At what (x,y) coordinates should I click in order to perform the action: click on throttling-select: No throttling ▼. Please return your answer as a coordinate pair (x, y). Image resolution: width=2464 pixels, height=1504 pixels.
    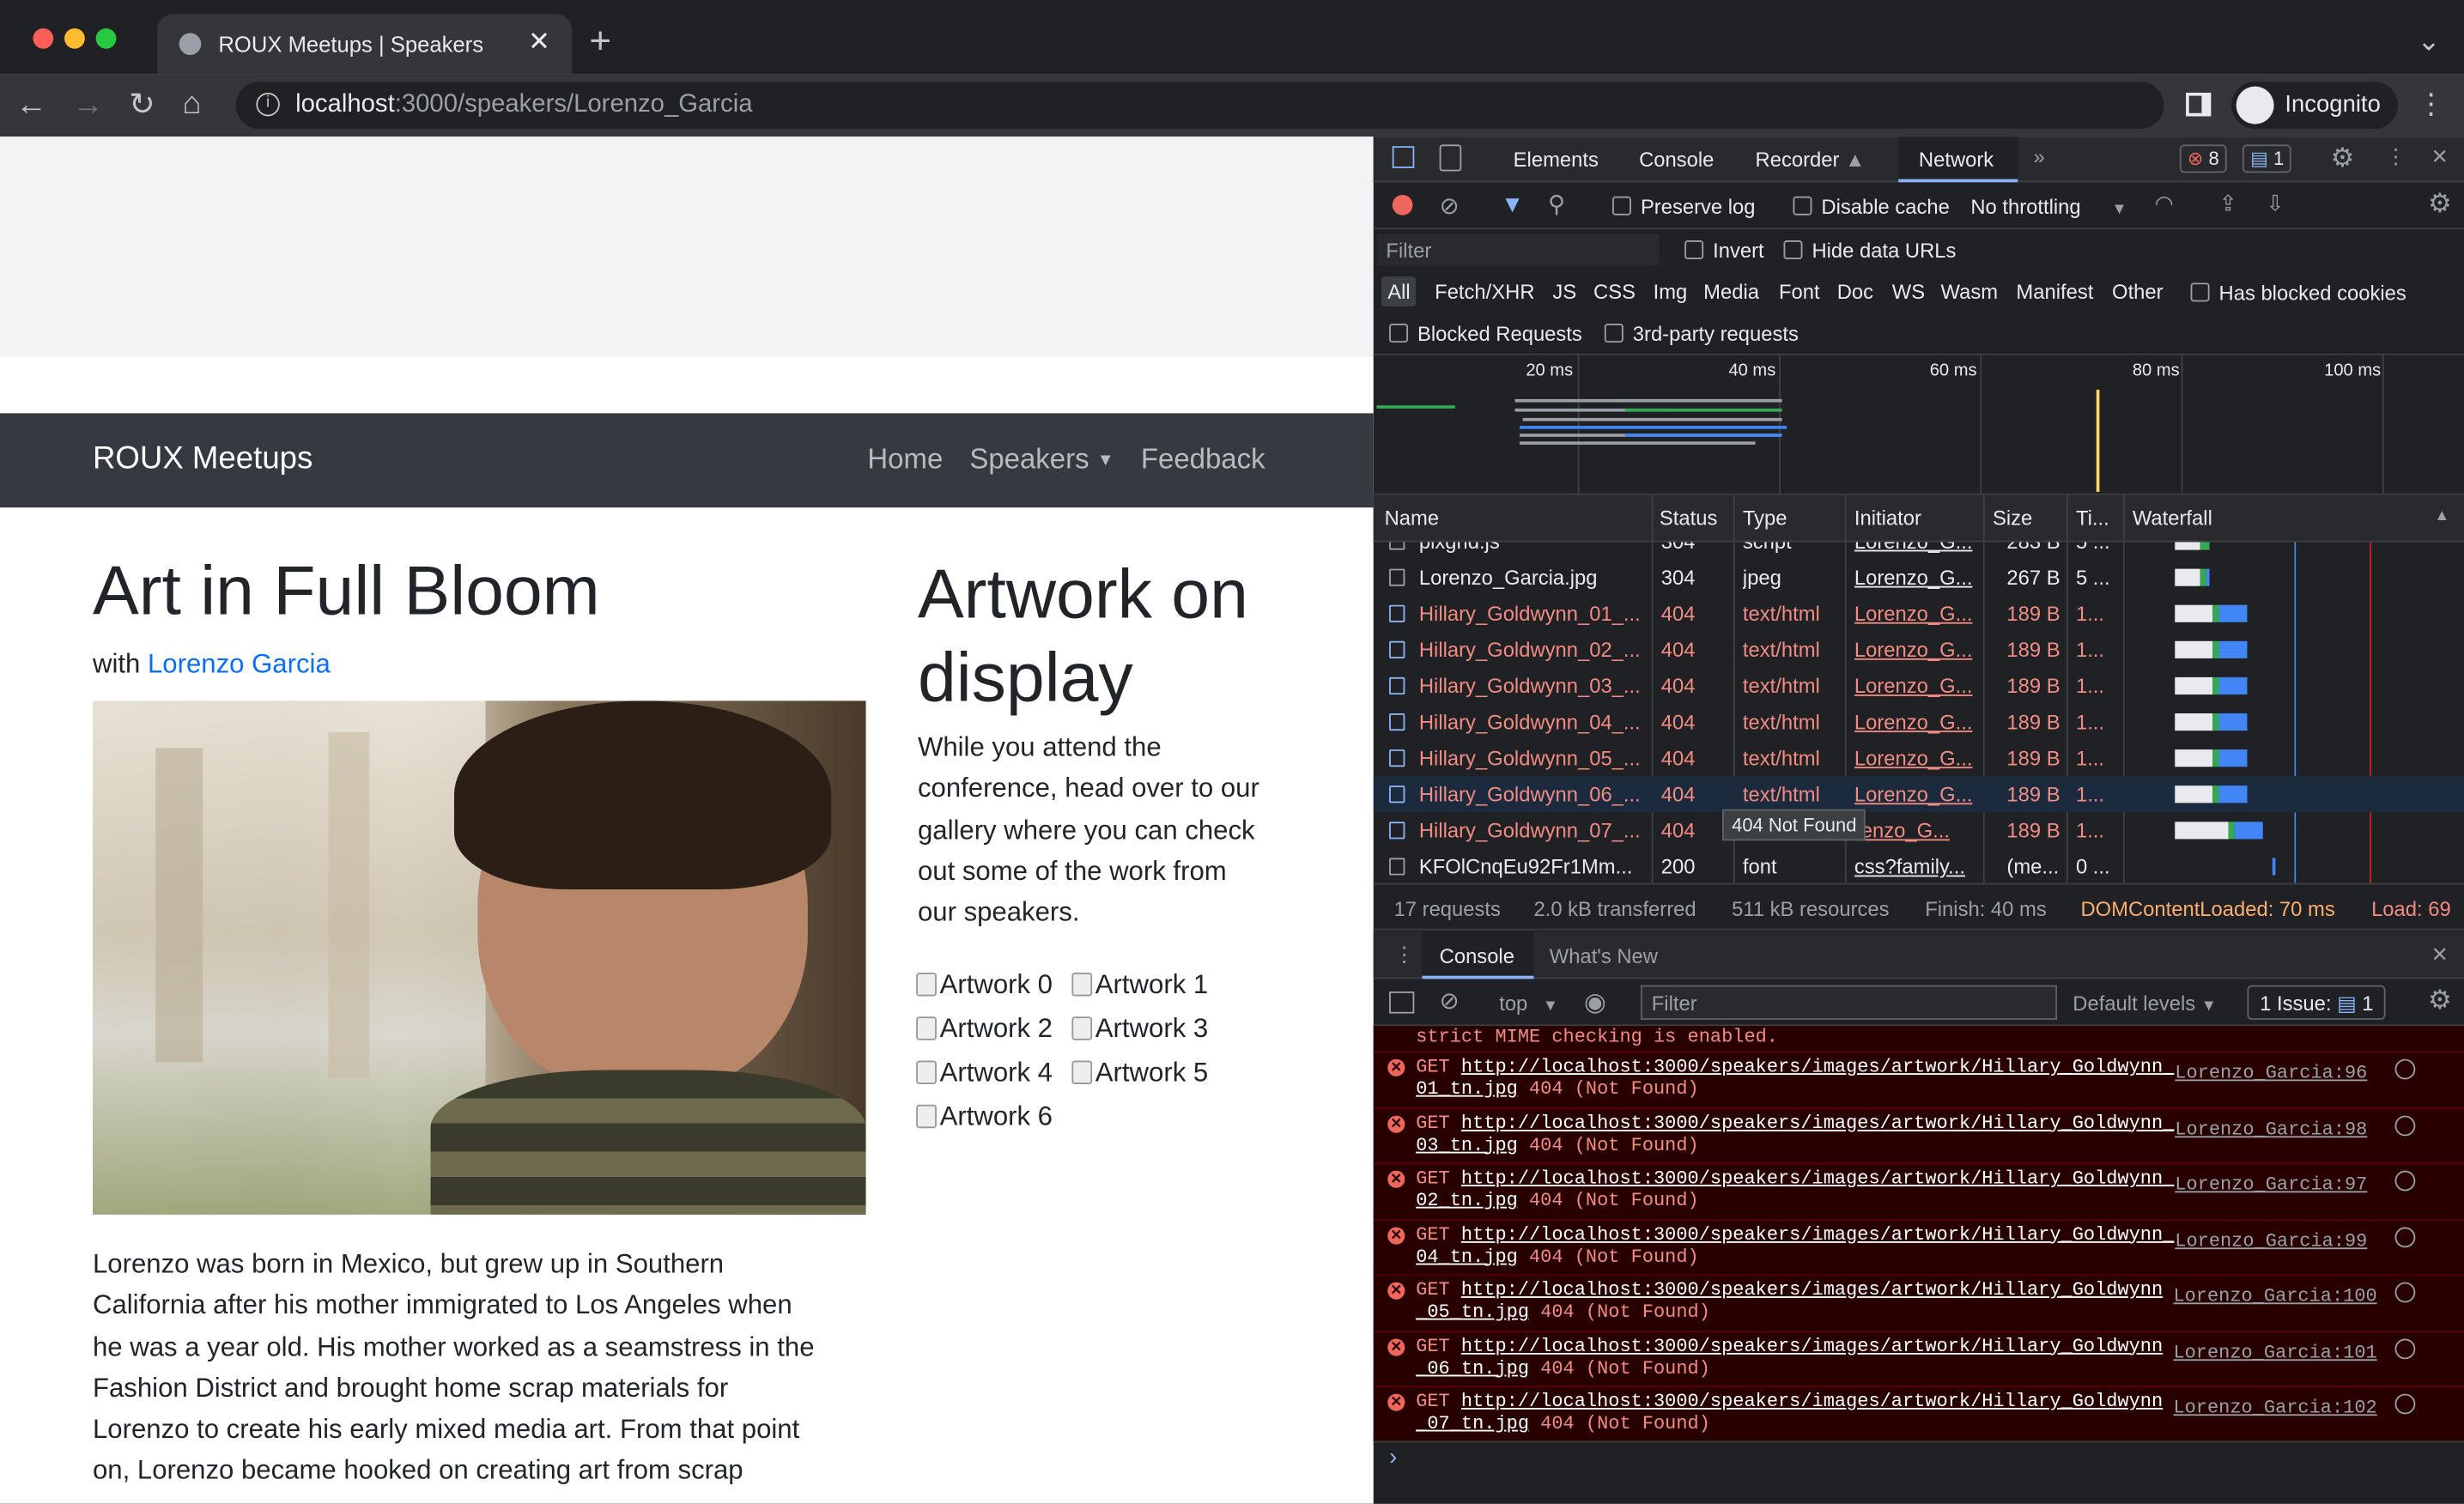
    Looking at the image, I should click on (2048, 206).